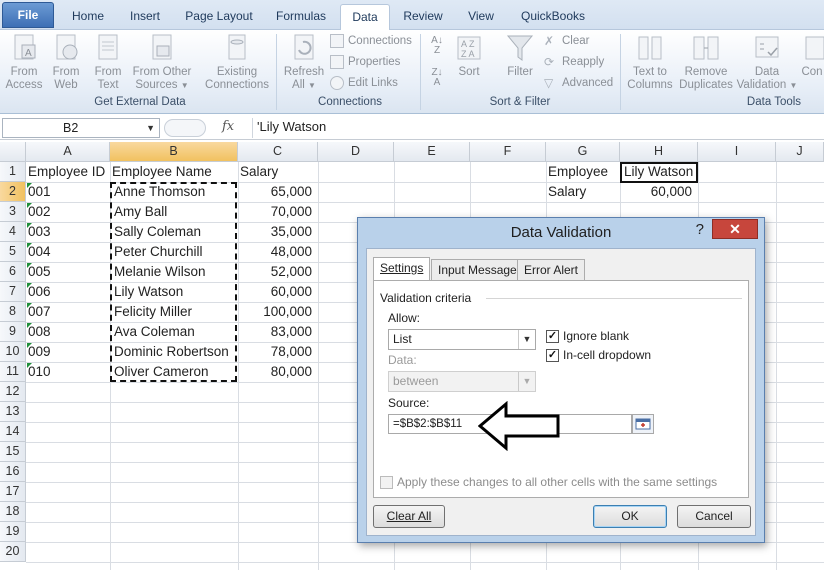 This screenshot has width=824, height=570. What do you see at coordinates (39, 272) in the screenshot?
I see `cell-a6: 005` at bounding box center [39, 272].